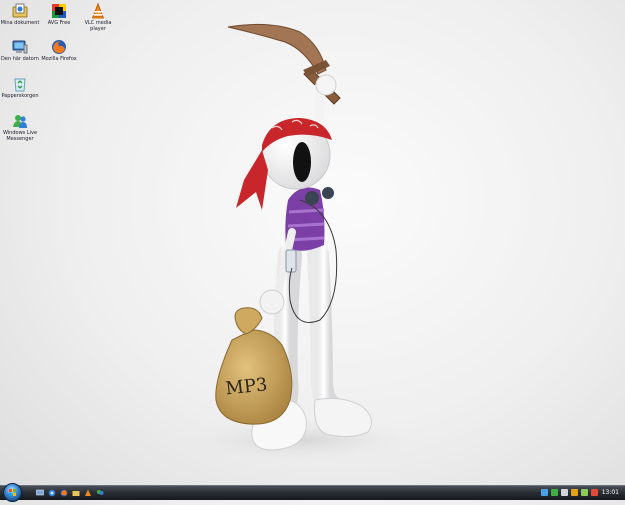  I want to click on desktop-icon-label: Mozilla Firefox, so click(59, 59).